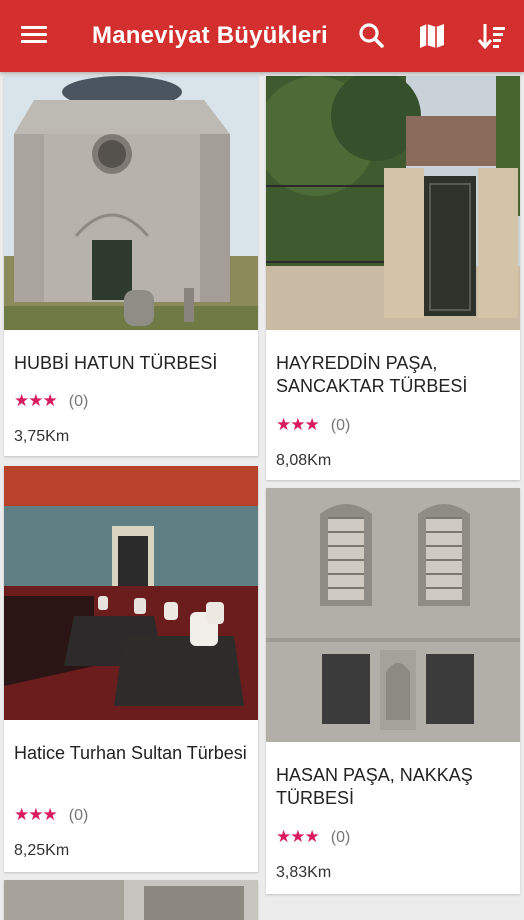 This screenshot has width=524, height=920. Describe the element at coordinates (492, 36) in the screenshot. I see `sort-icon` at that location.